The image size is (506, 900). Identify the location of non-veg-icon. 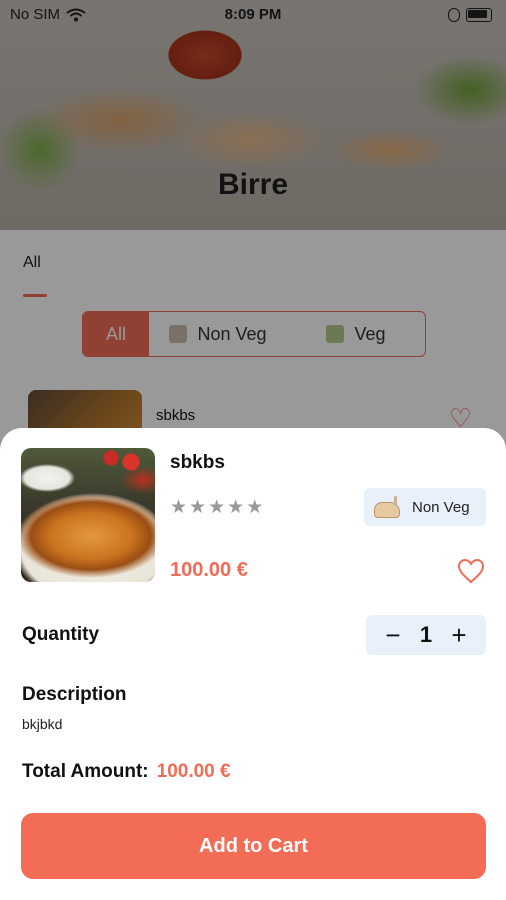
(387, 507).